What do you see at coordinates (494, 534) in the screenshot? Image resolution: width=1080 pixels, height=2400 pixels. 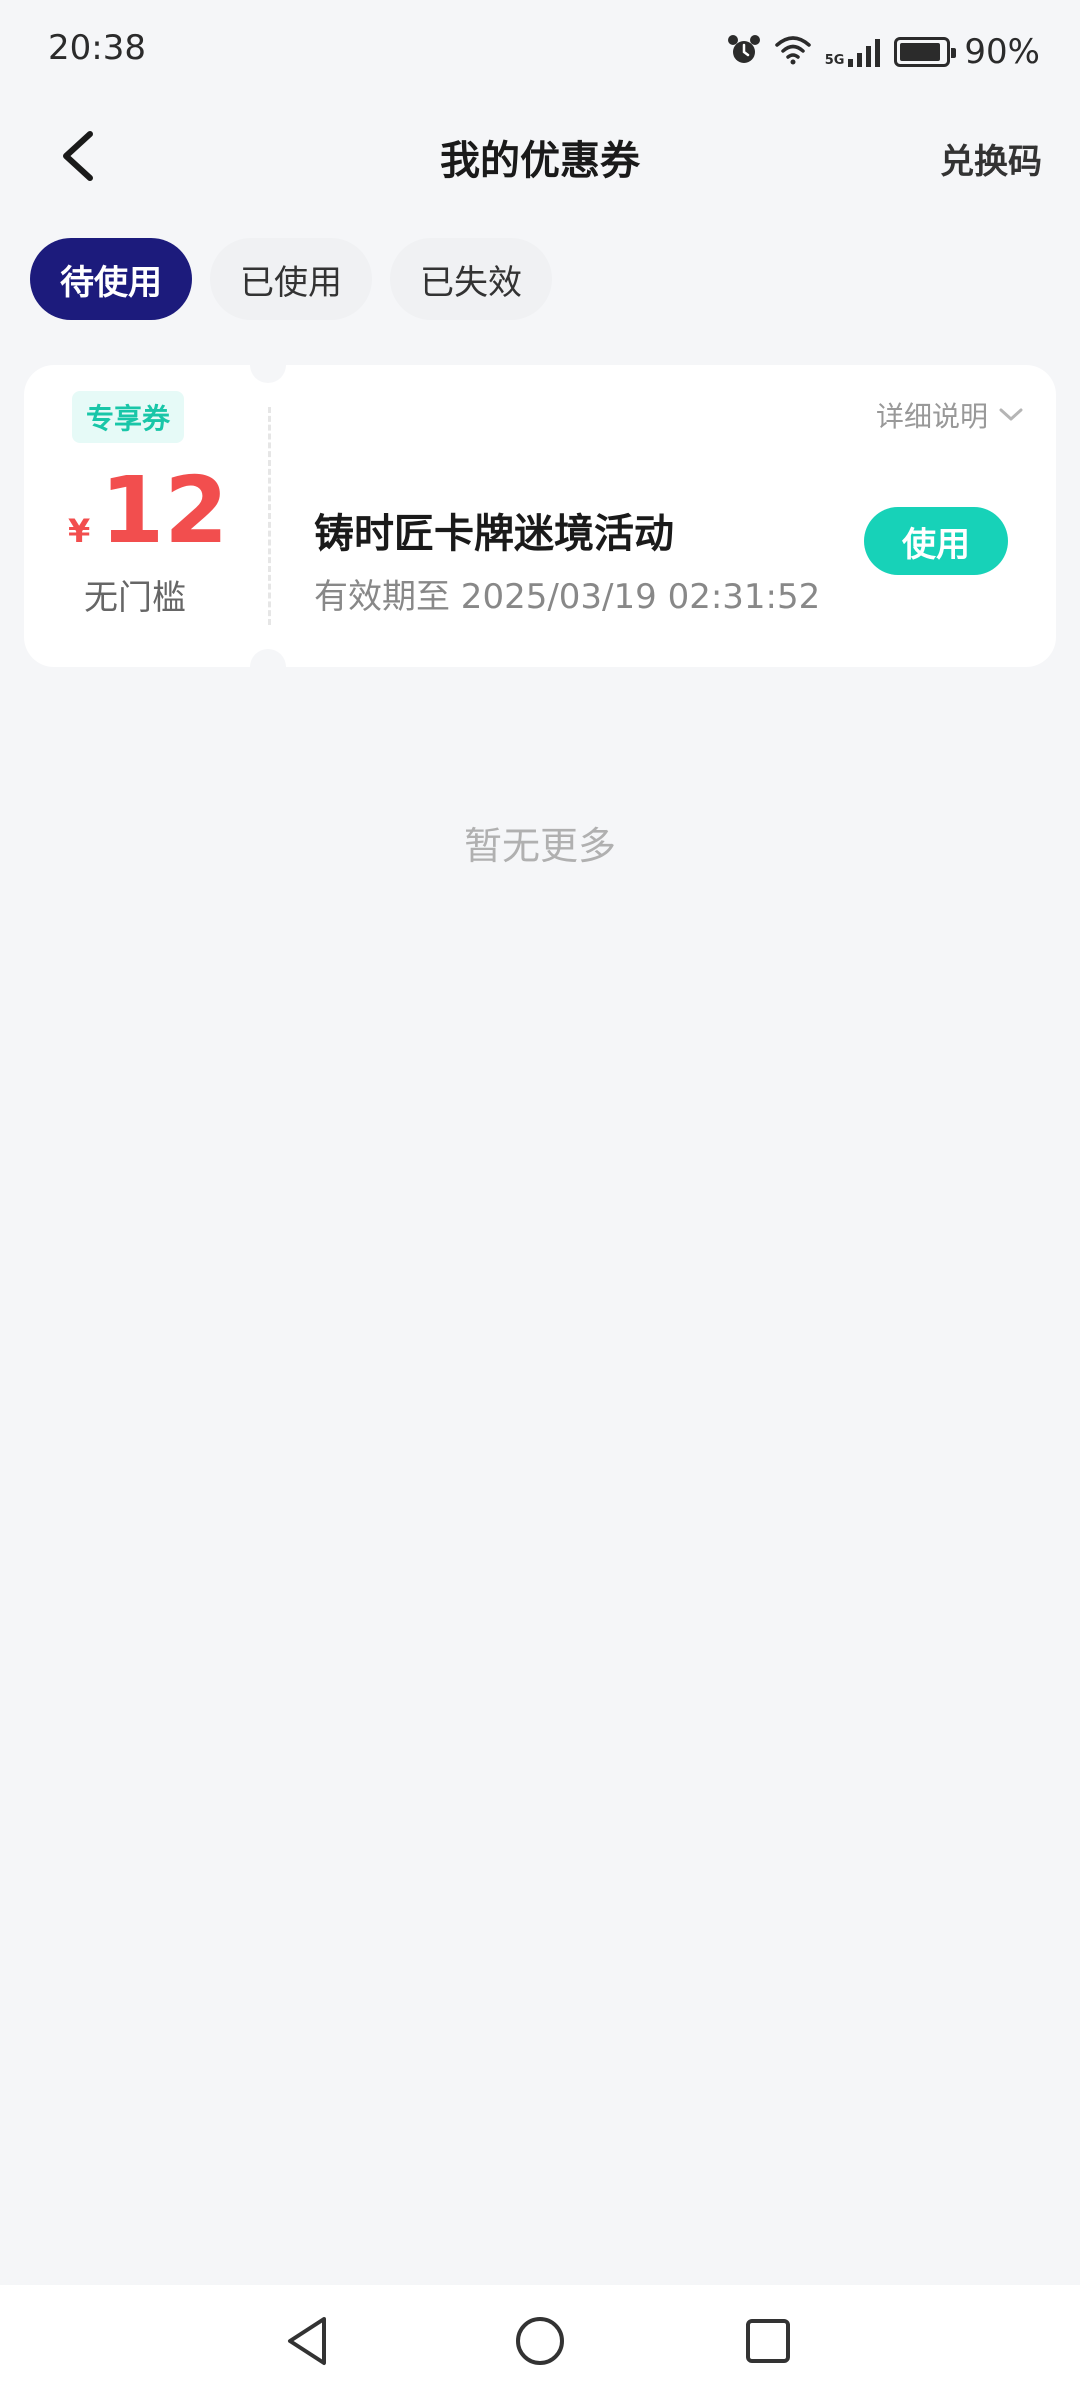 I see `coupon-title: 铸时匠卡牌迷境活动` at bounding box center [494, 534].